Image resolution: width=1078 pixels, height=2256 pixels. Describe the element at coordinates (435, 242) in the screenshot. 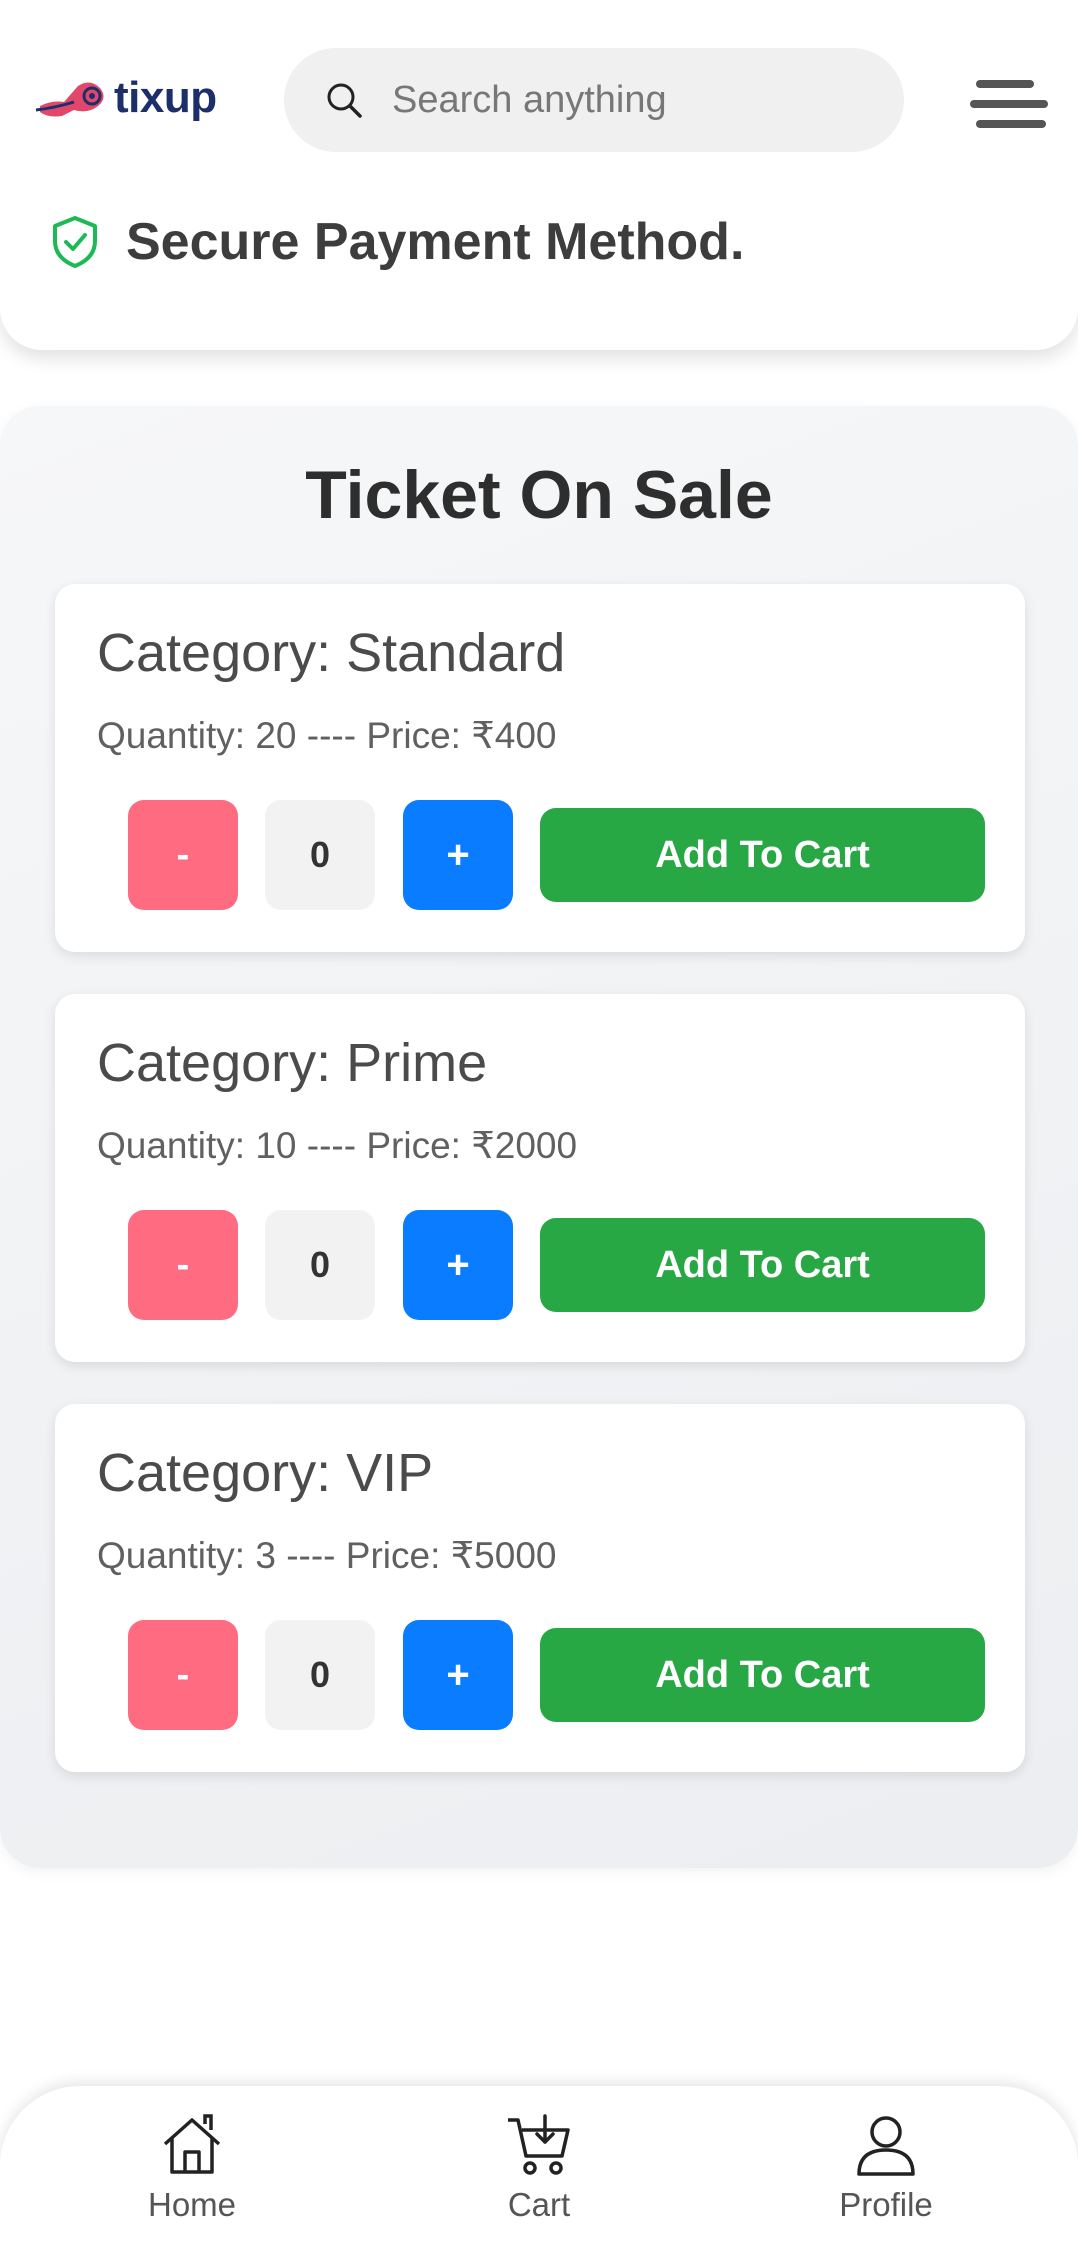

I see `secure-payment-text: Secure Payment Method.` at that location.